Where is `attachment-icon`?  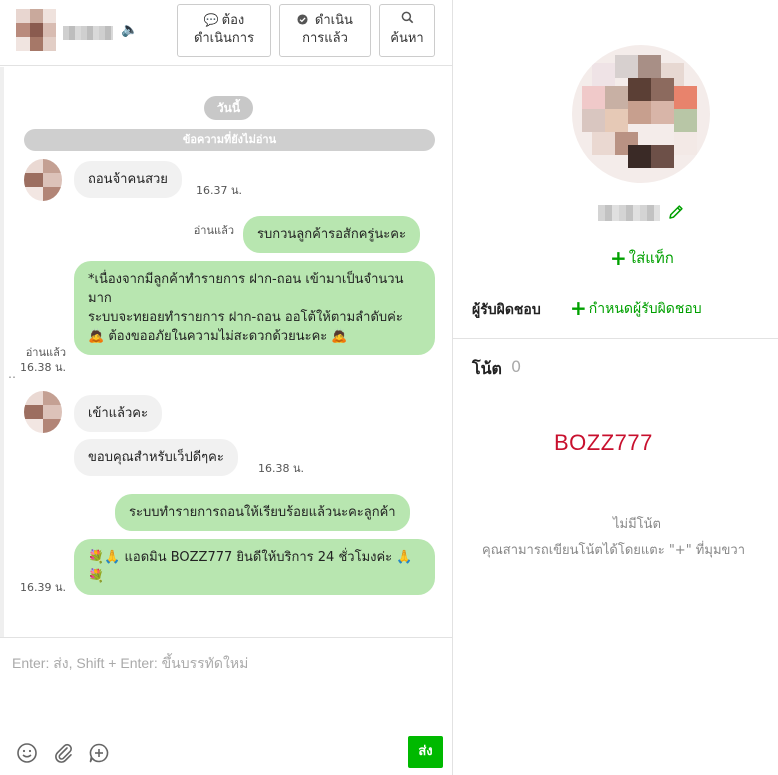
attachment-icon is located at coordinates (63, 753).